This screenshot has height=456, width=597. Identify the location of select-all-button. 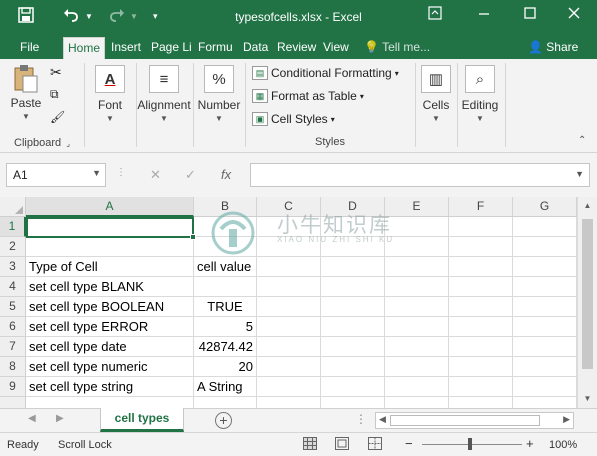
(13, 207).